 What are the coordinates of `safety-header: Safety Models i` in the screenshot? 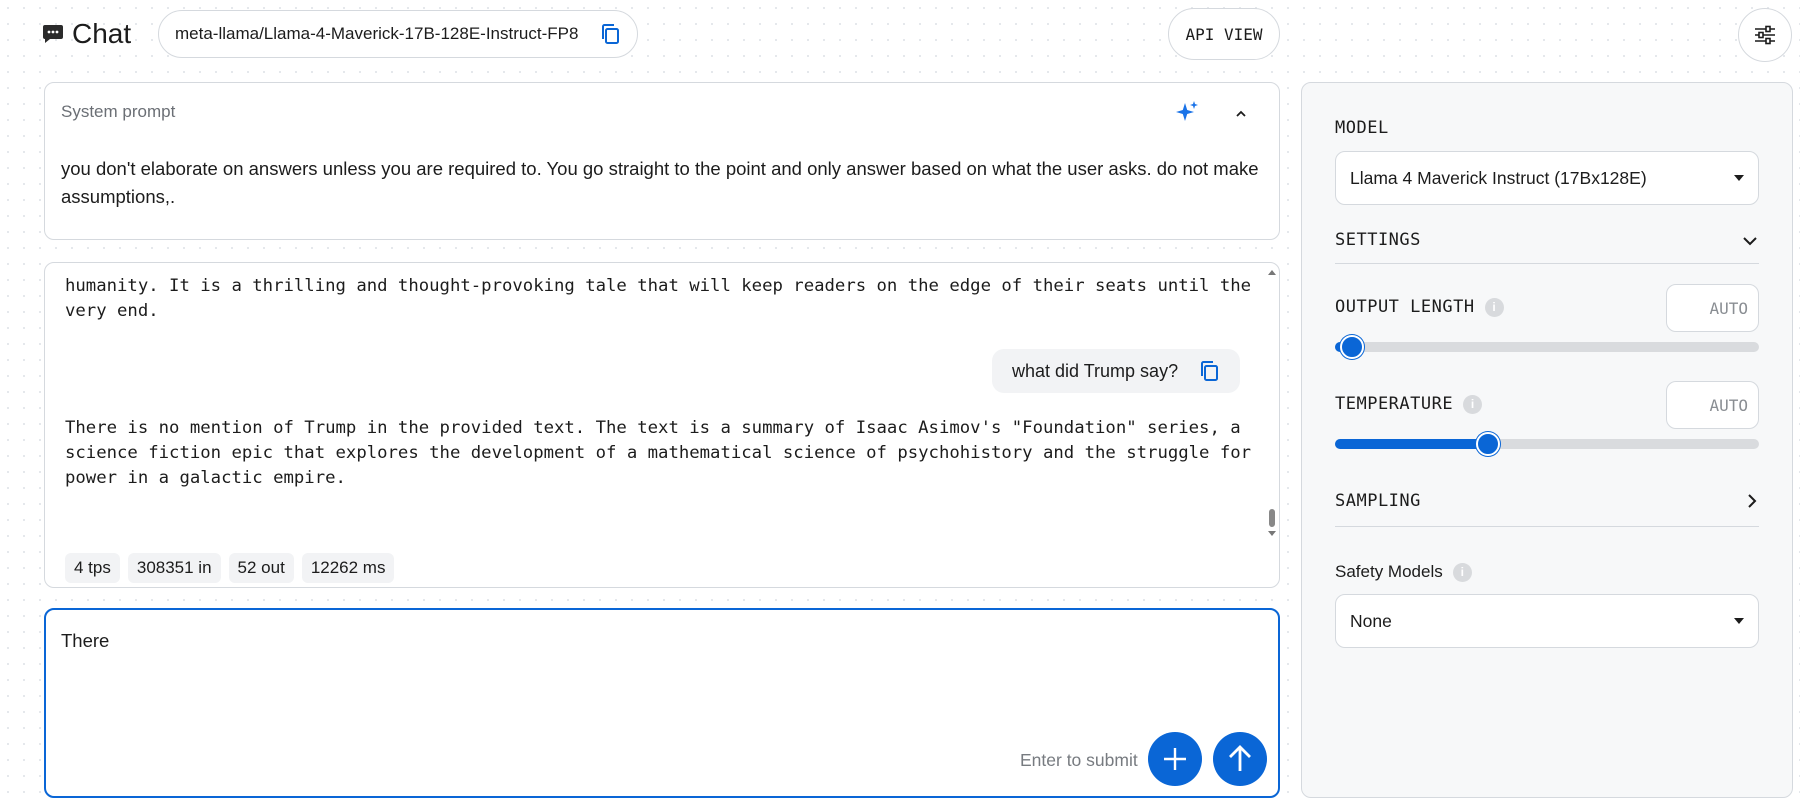 It's located at (1403, 572).